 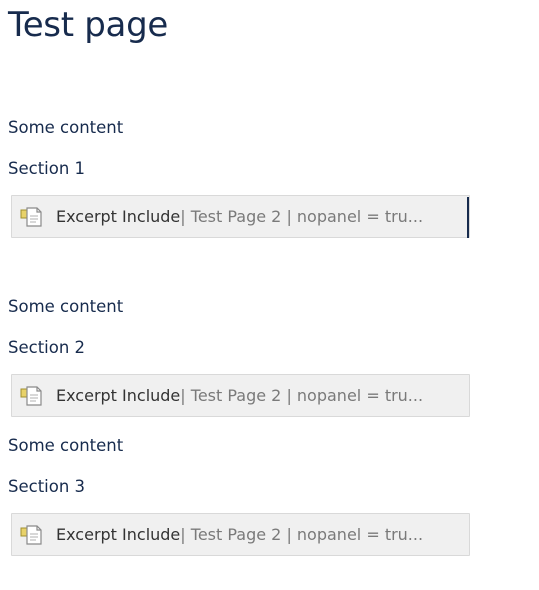 What do you see at coordinates (468, 217) in the screenshot?
I see `text-cursor` at bounding box center [468, 217].